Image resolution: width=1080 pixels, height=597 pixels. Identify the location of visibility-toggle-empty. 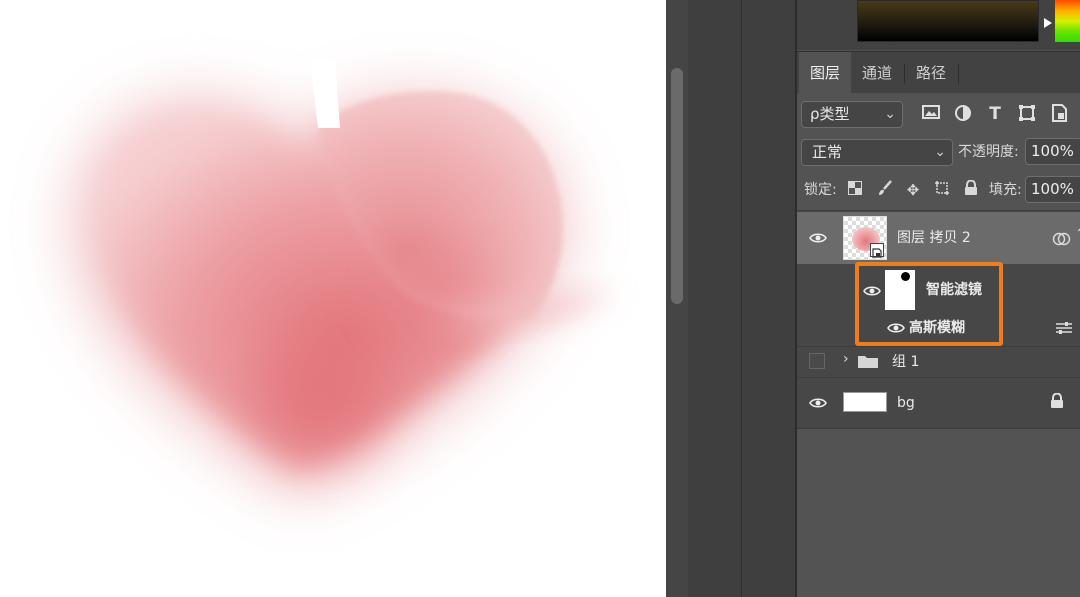
(817, 361).